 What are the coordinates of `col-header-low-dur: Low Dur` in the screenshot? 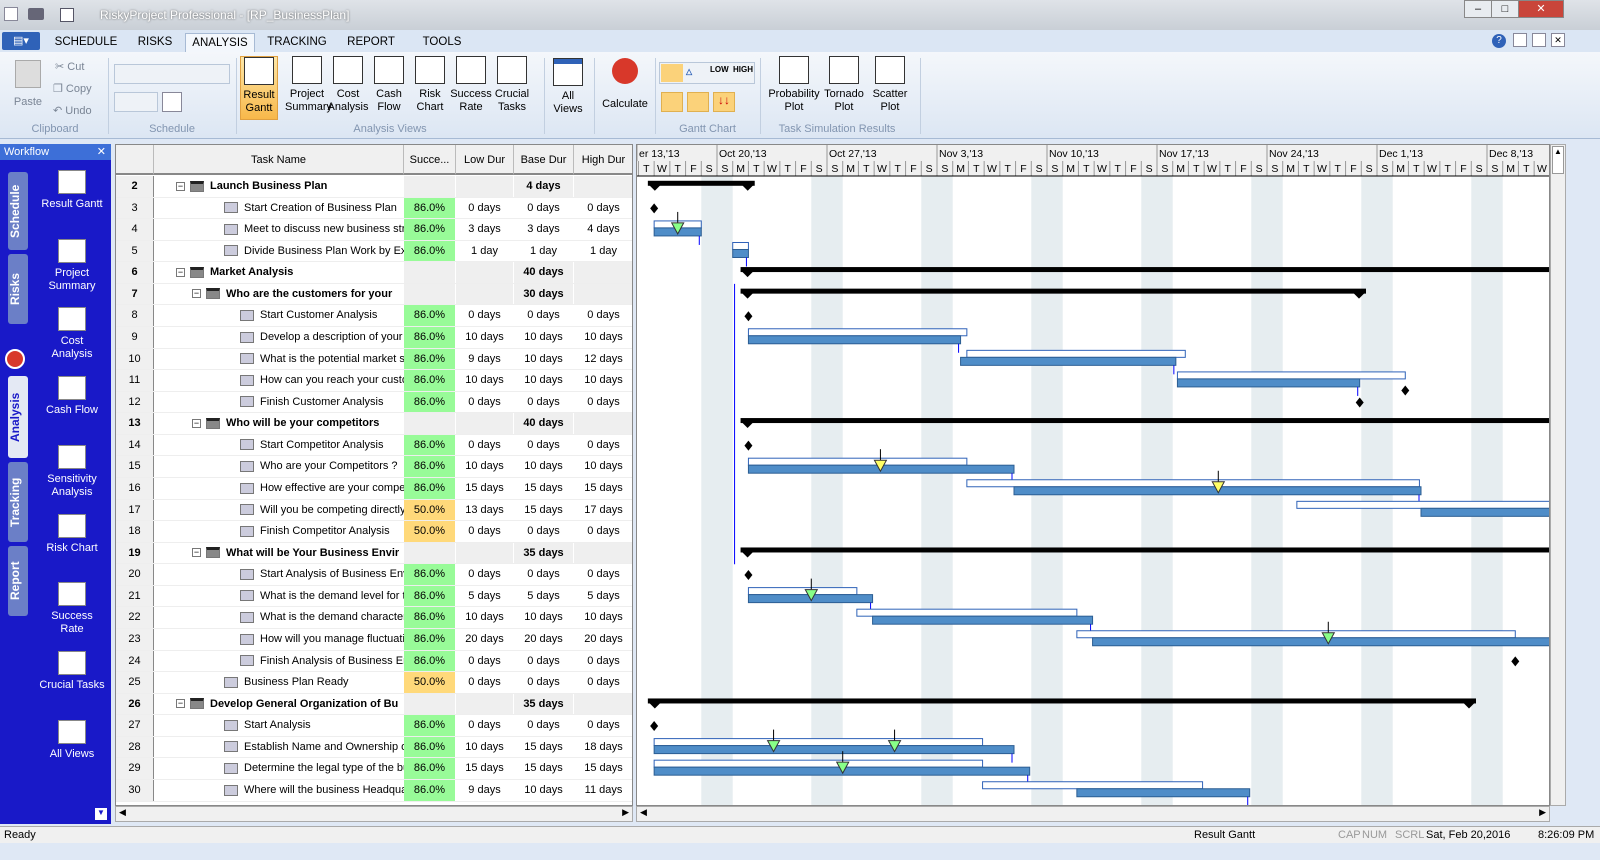 It's located at (485, 160).